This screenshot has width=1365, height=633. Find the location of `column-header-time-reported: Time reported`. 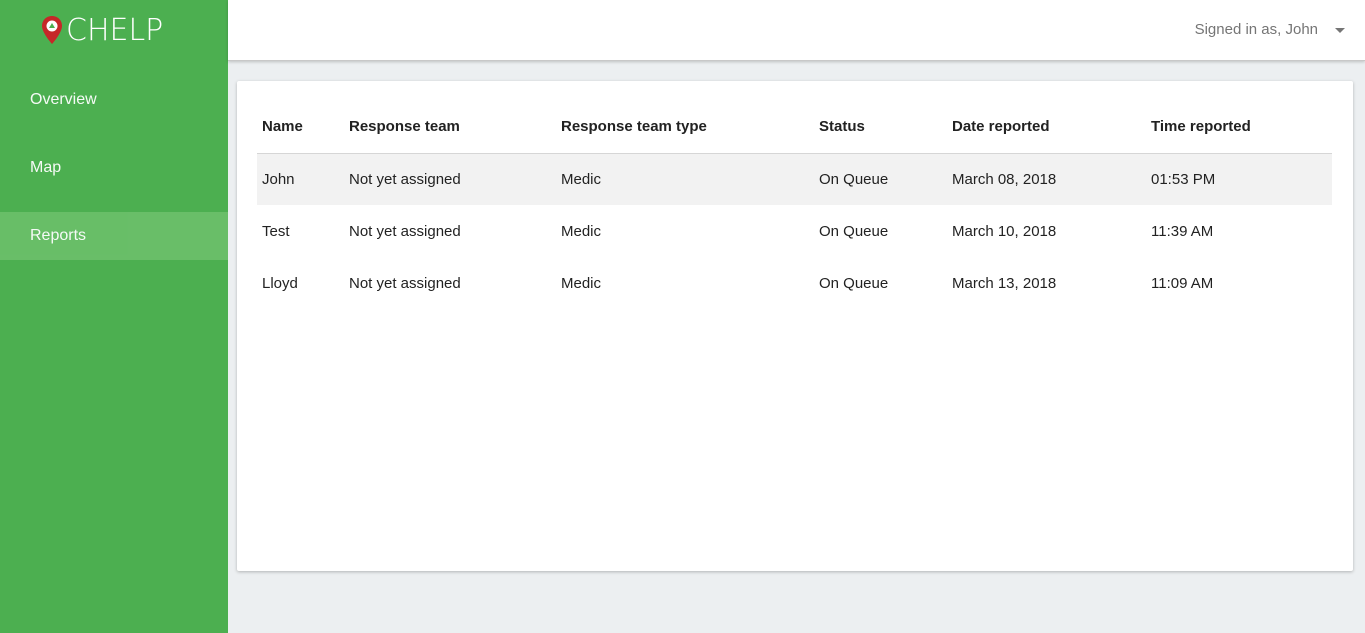

column-header-time-reported: Time reported is located at coordinates (1239, 127).